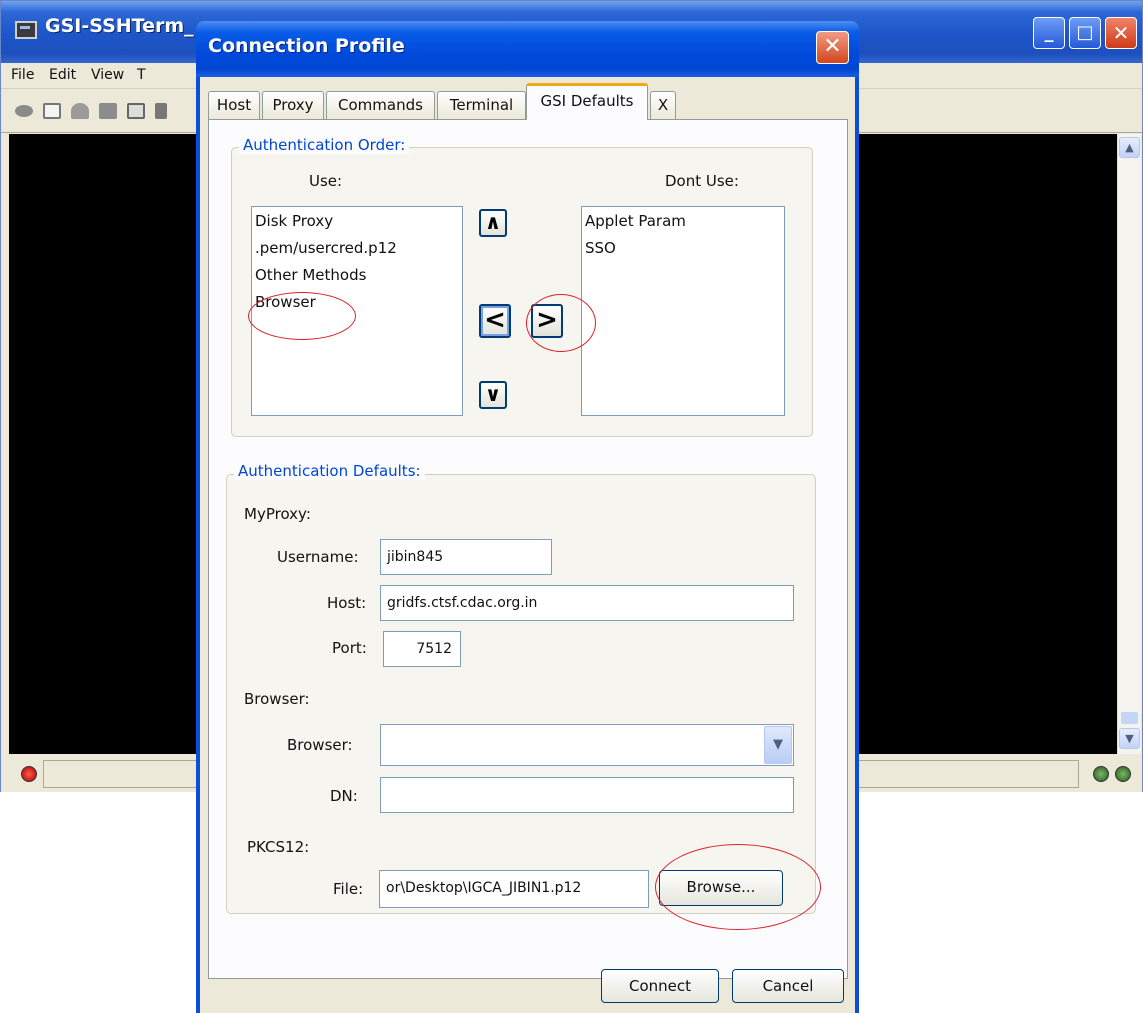 The width and height of the screenshot is (1143, 1013). Describe the element at coordinates (293, 105) in the screenshot. I see `tab-proxy: Proxy` at that location.